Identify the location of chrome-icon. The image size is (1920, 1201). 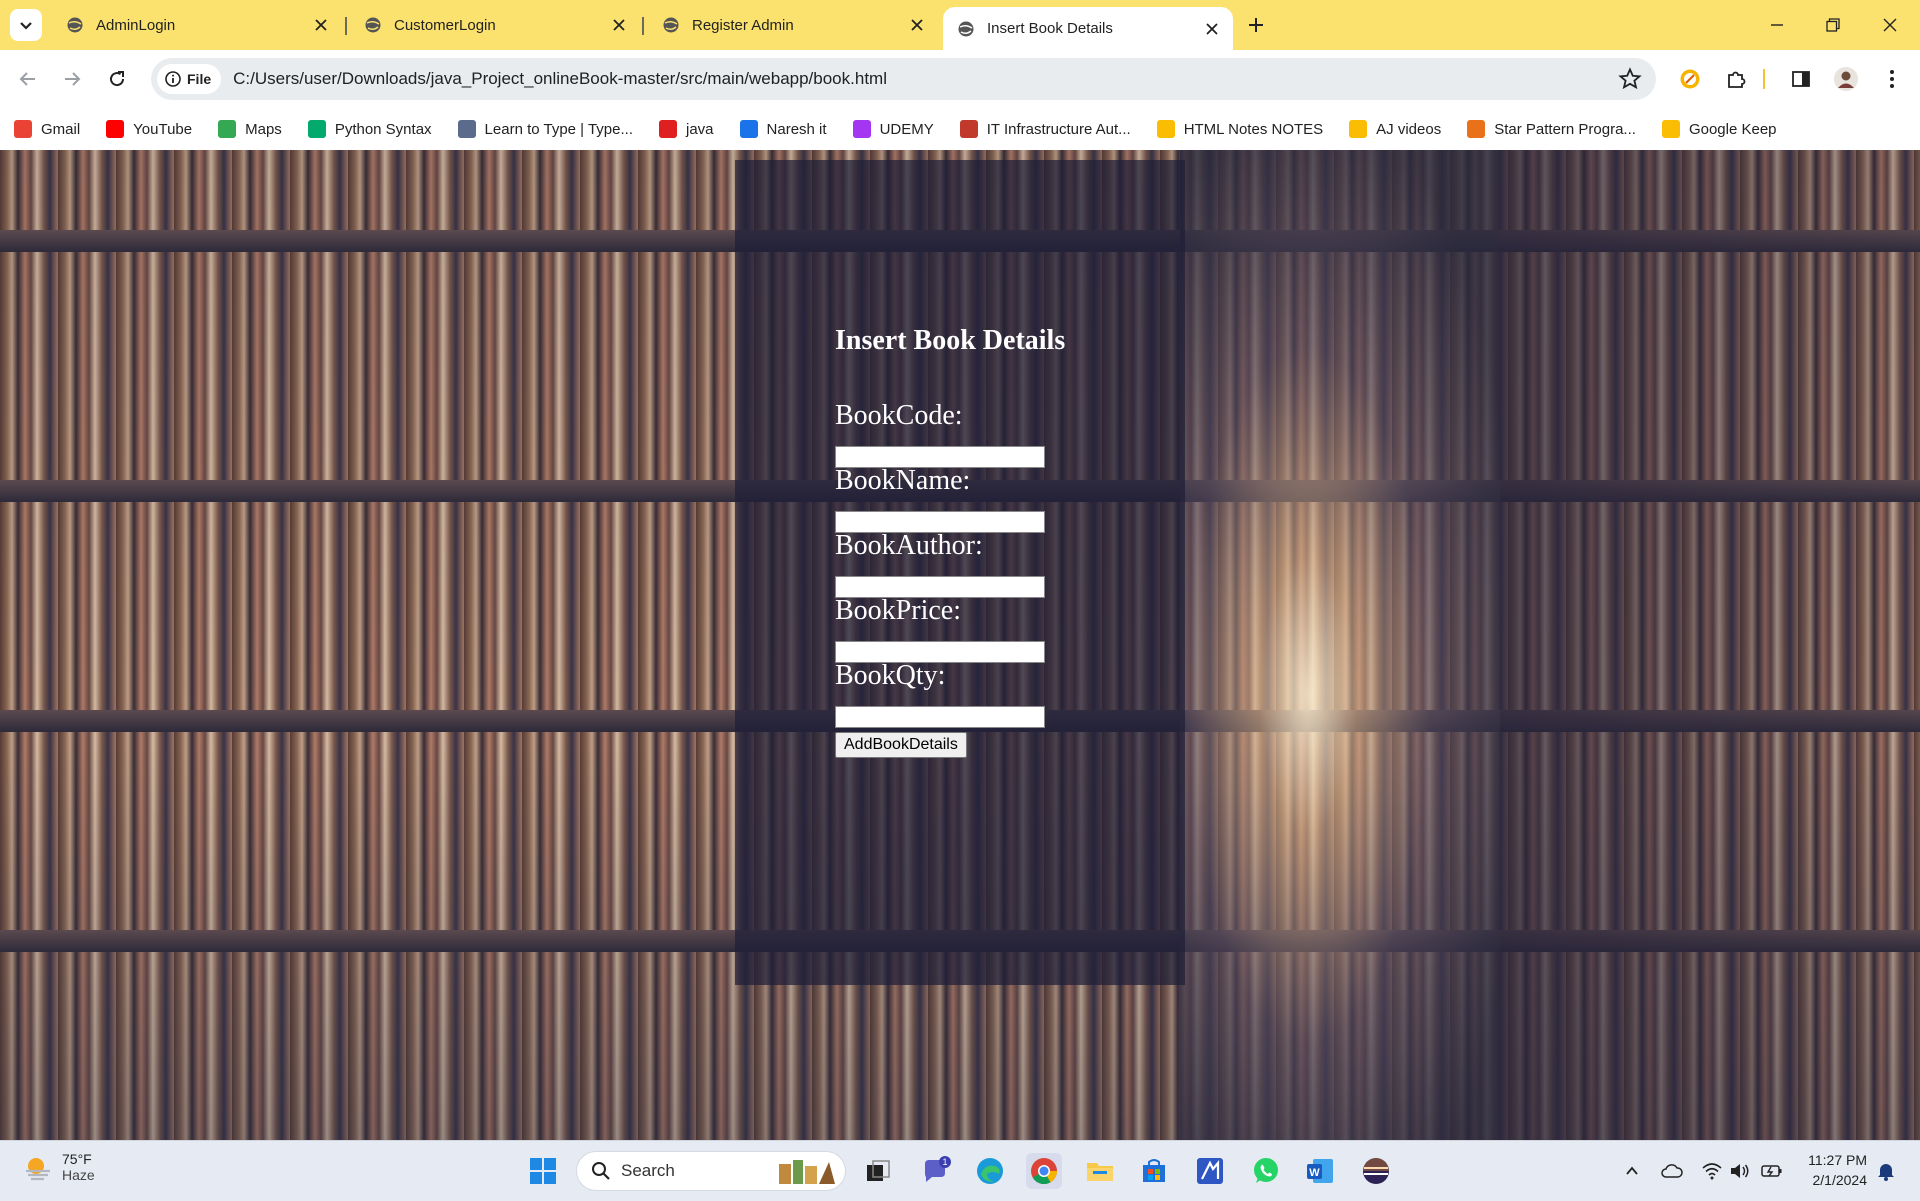
(1044, 1171).